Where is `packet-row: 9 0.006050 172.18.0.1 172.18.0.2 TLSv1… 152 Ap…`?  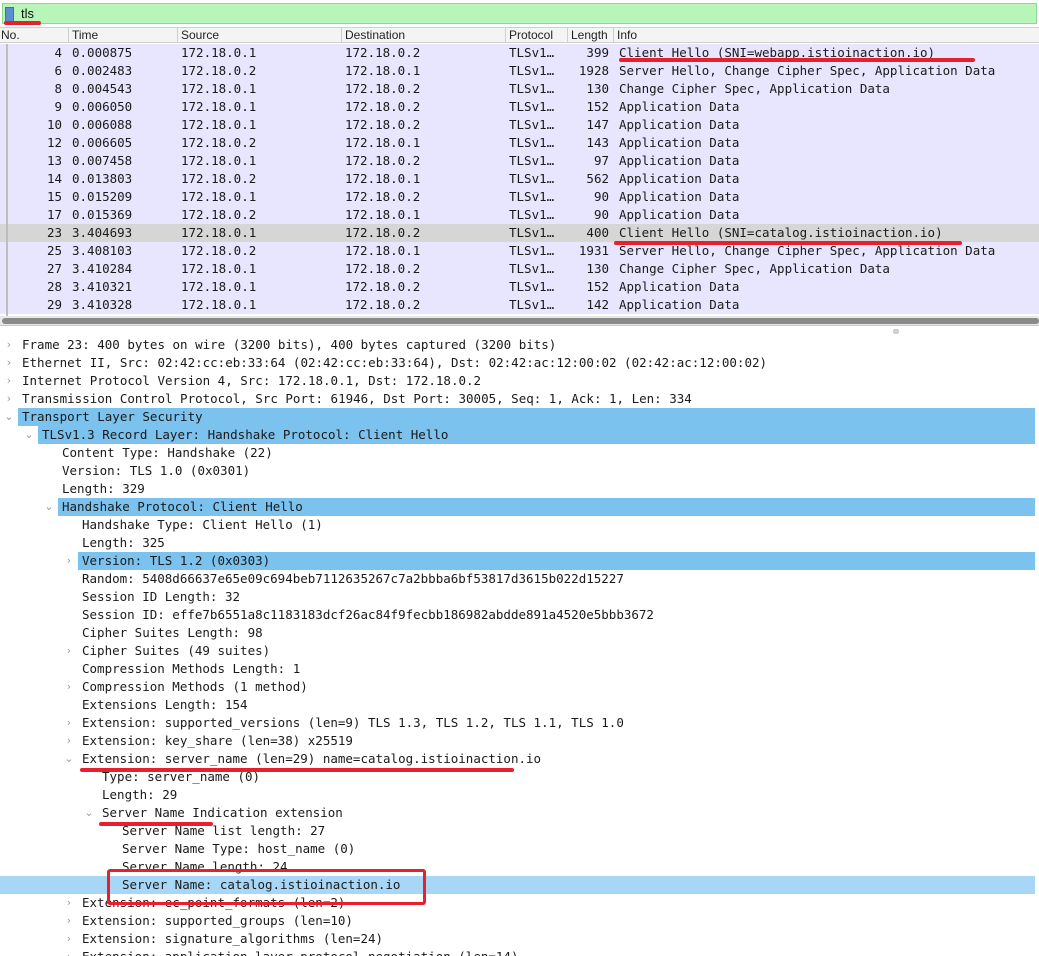
packet-row: 9 0.006050 172.18.0.1 172.18.0.2 TLSv1… 152 Ap… is located at coordinates (519, 107).